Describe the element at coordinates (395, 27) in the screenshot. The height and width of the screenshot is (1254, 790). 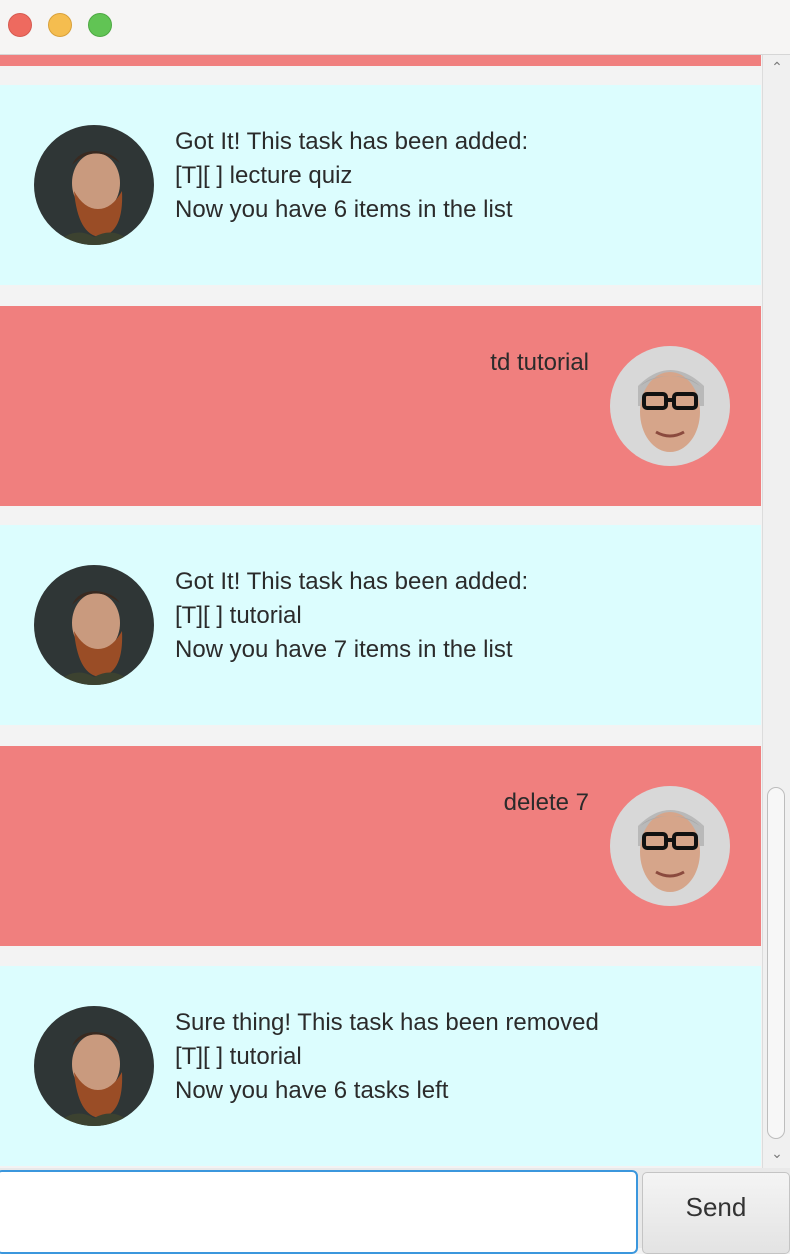
I see `window-titlebar` at that location.